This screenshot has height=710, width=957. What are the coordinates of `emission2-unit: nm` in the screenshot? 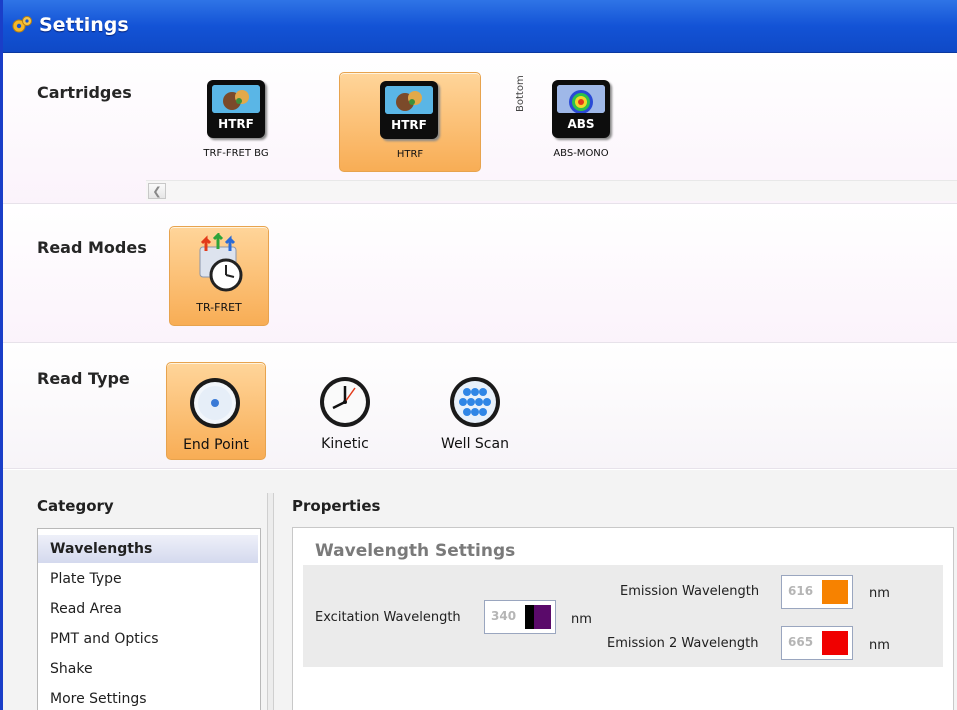 It's located at (879, 645).